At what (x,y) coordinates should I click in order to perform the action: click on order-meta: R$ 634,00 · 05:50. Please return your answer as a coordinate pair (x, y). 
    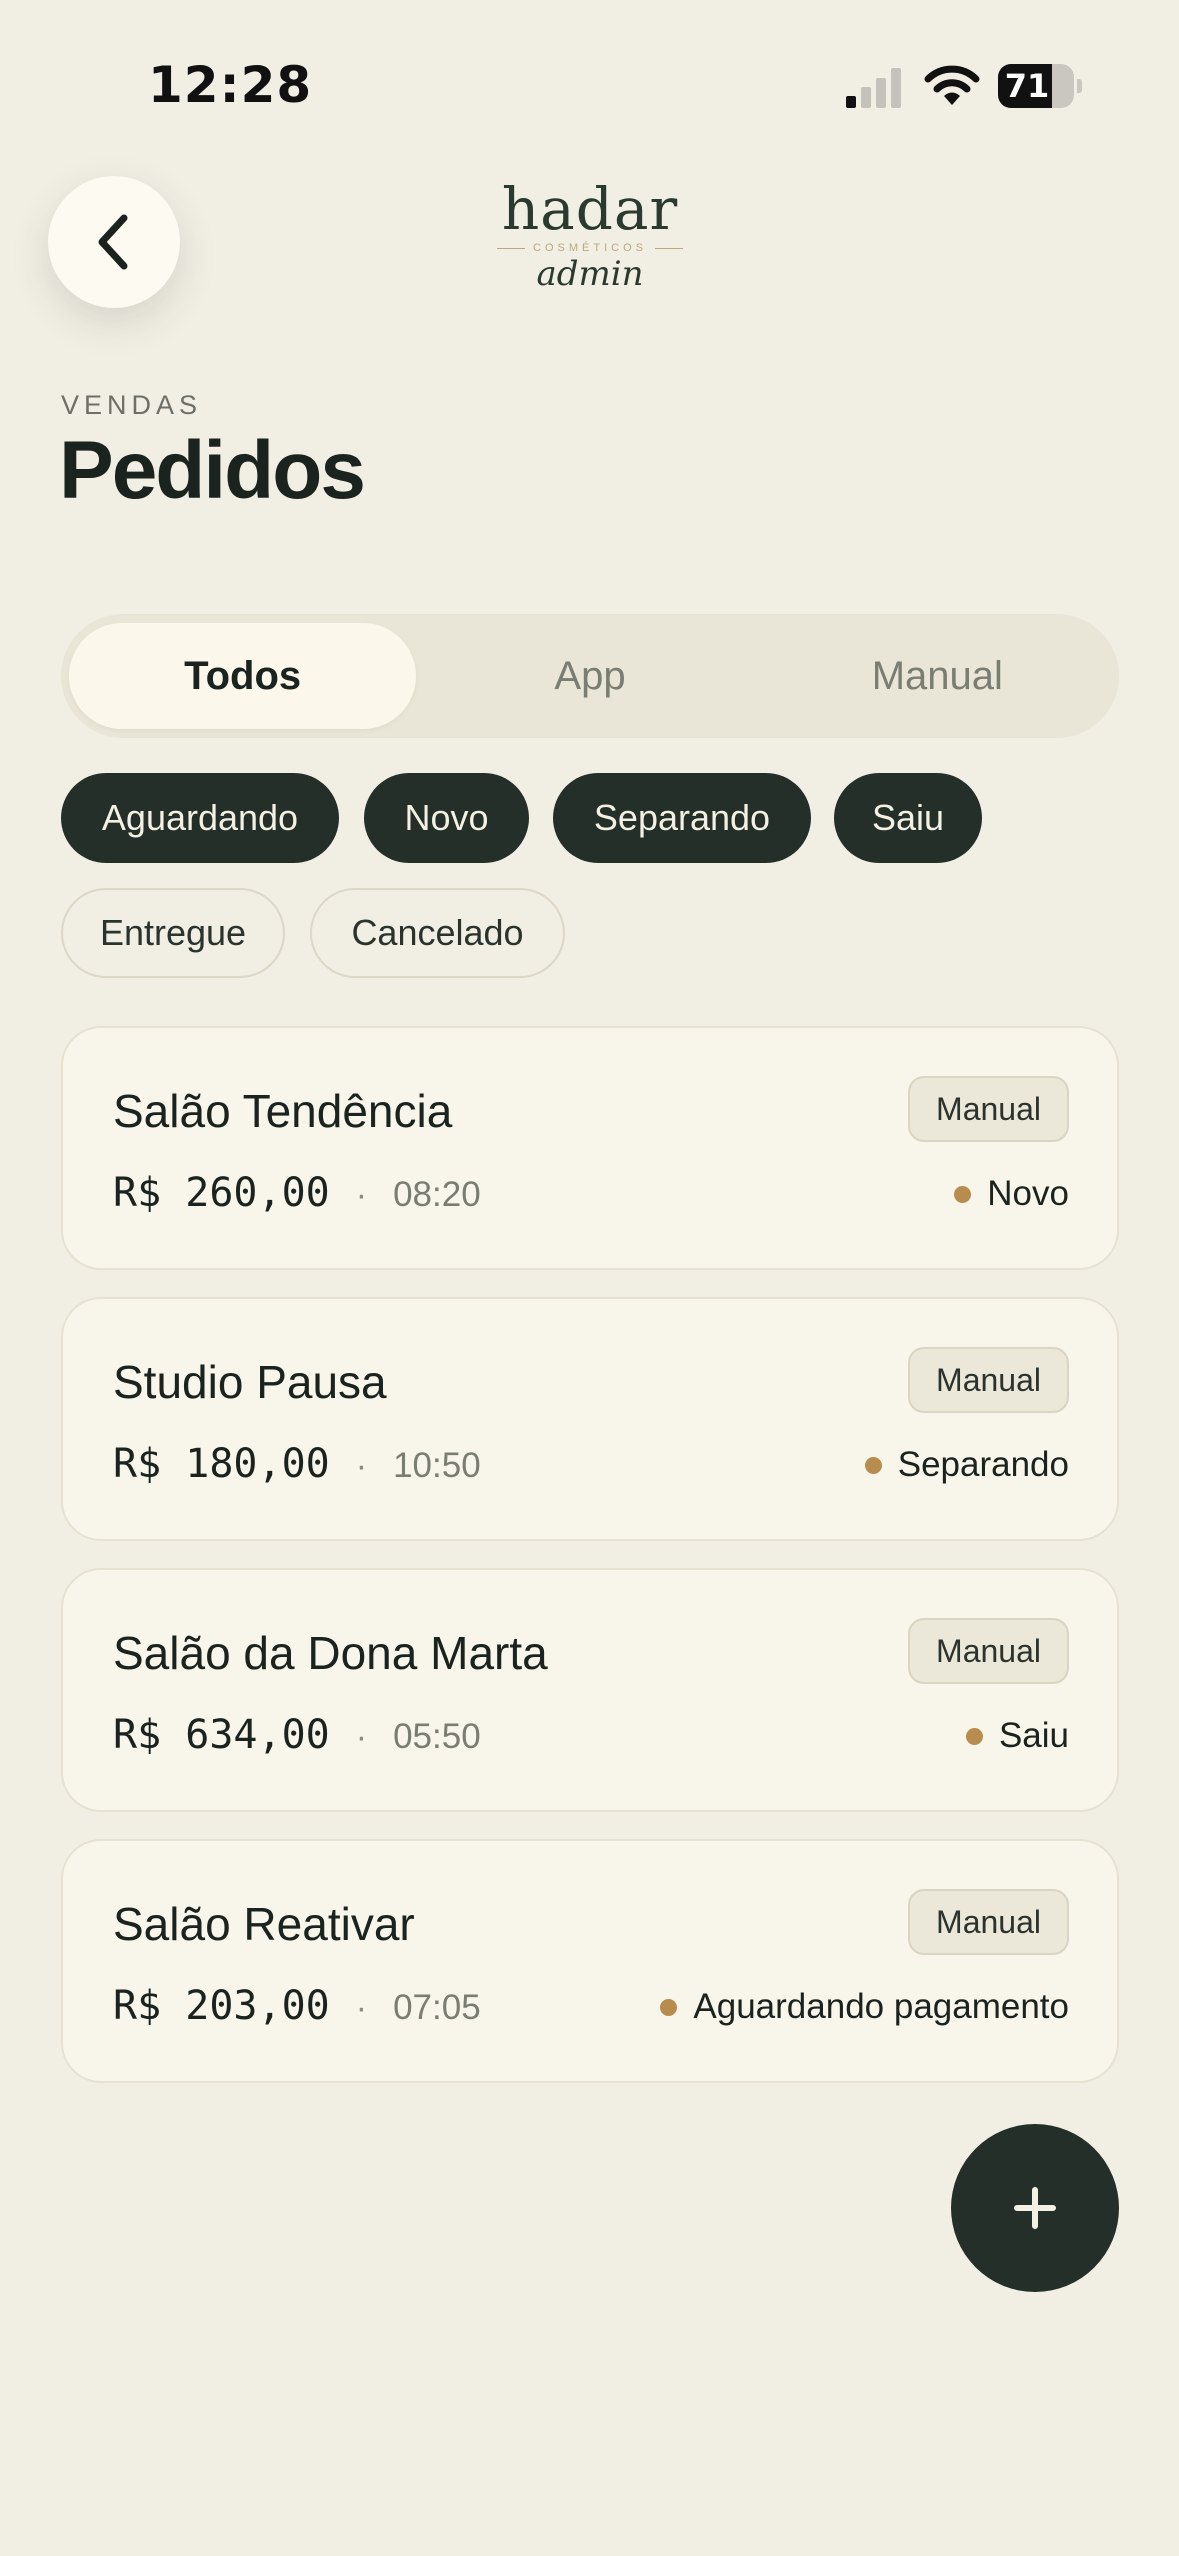
    Looking at the image, I should click on (297, 1735).